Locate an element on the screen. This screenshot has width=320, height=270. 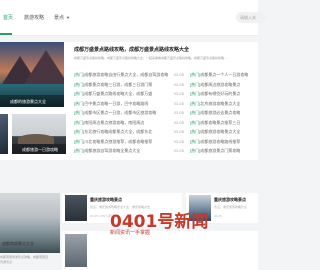
list-item: [热门]成都旅游攻略自由行景点大全，成都自驾游攻略 03-05 is located at coordinates (129, 77).